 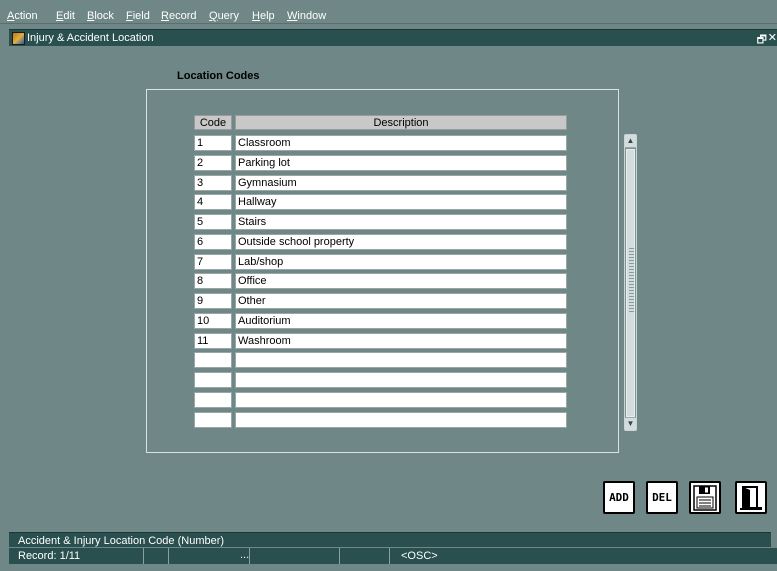 I want to click on scroll-grip, so click(x=631, y=280).